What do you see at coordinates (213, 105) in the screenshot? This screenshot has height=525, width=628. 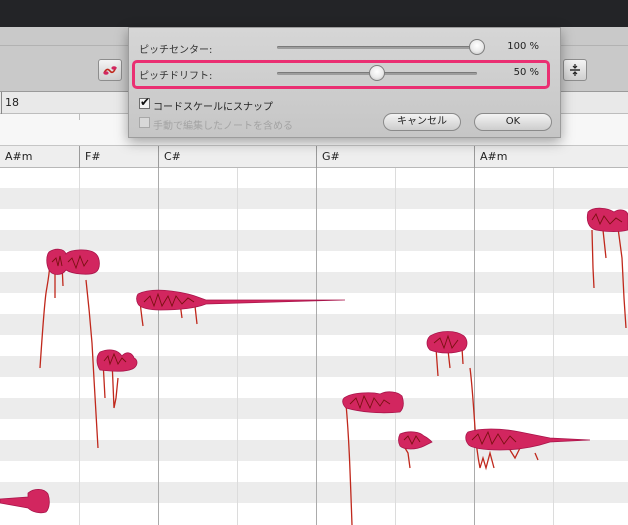 I see `snap-chord-scale-label: コードスケールにスナップ` at bounding box center [213, 105].